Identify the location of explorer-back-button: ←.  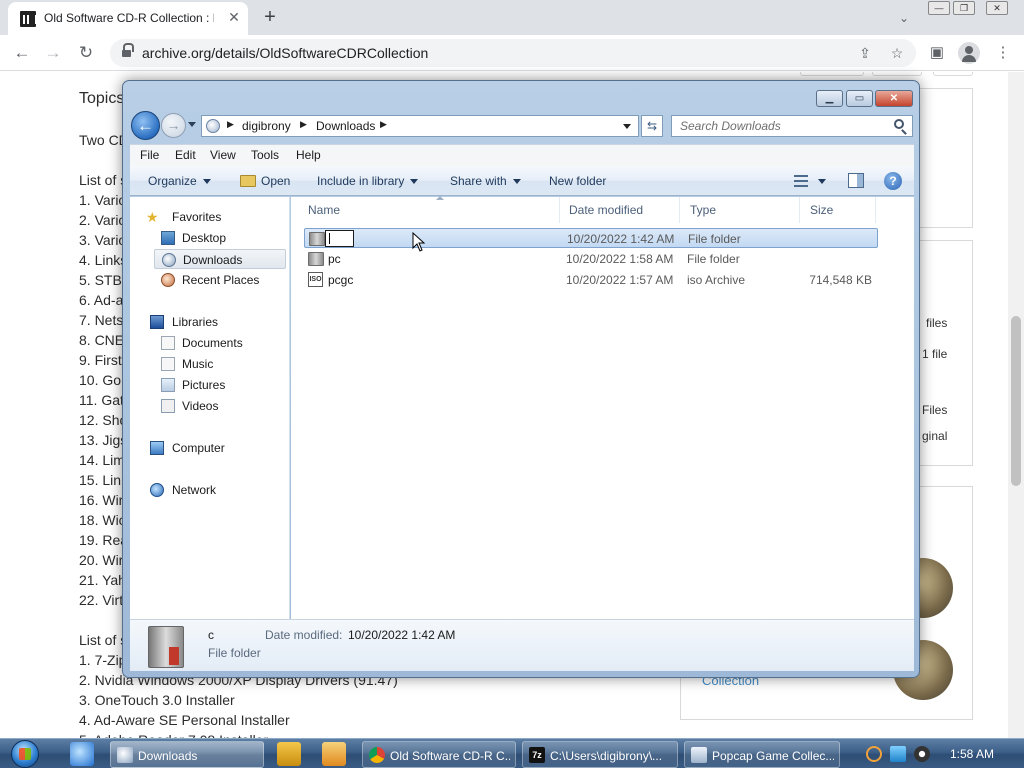
(145, 125).